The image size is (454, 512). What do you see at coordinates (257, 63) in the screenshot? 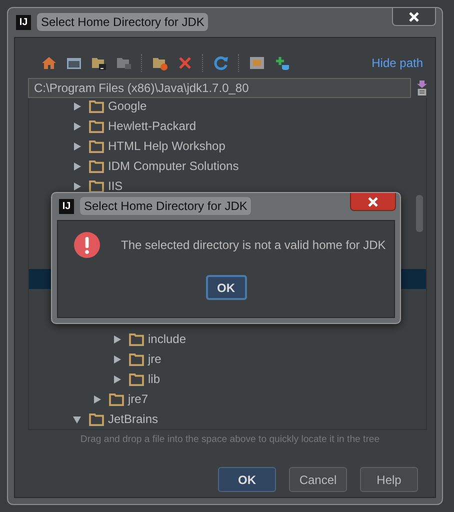
I see `frame-icon` at bounding box center [257, 63].